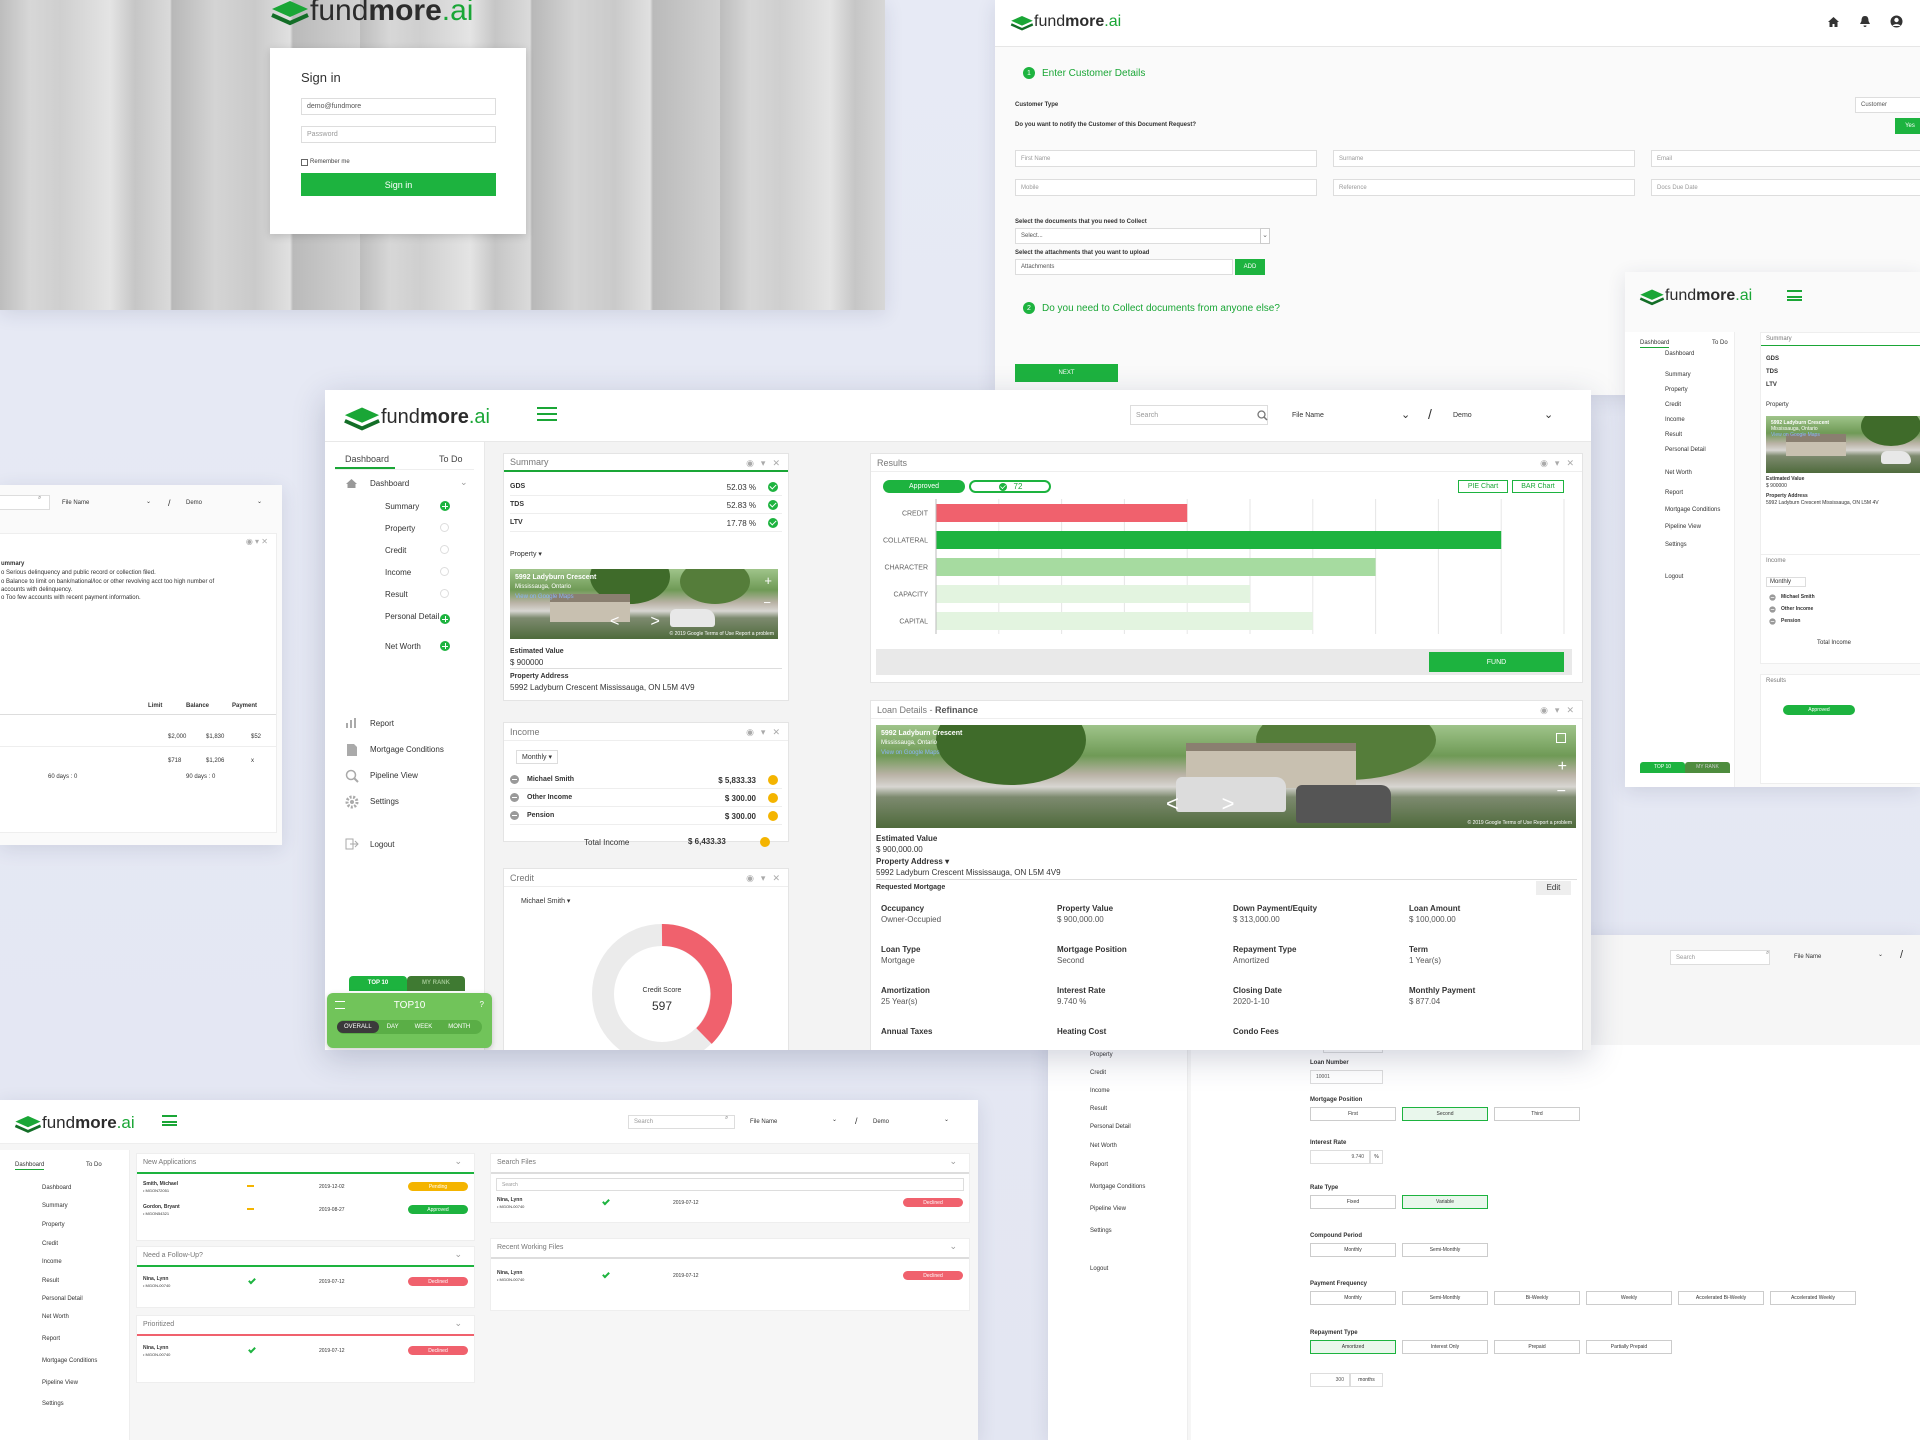  What do you see at coordinates (459, 1027) in the screenshot?
I see `filter-month: MONTH` at bounding box center [459, 1027].